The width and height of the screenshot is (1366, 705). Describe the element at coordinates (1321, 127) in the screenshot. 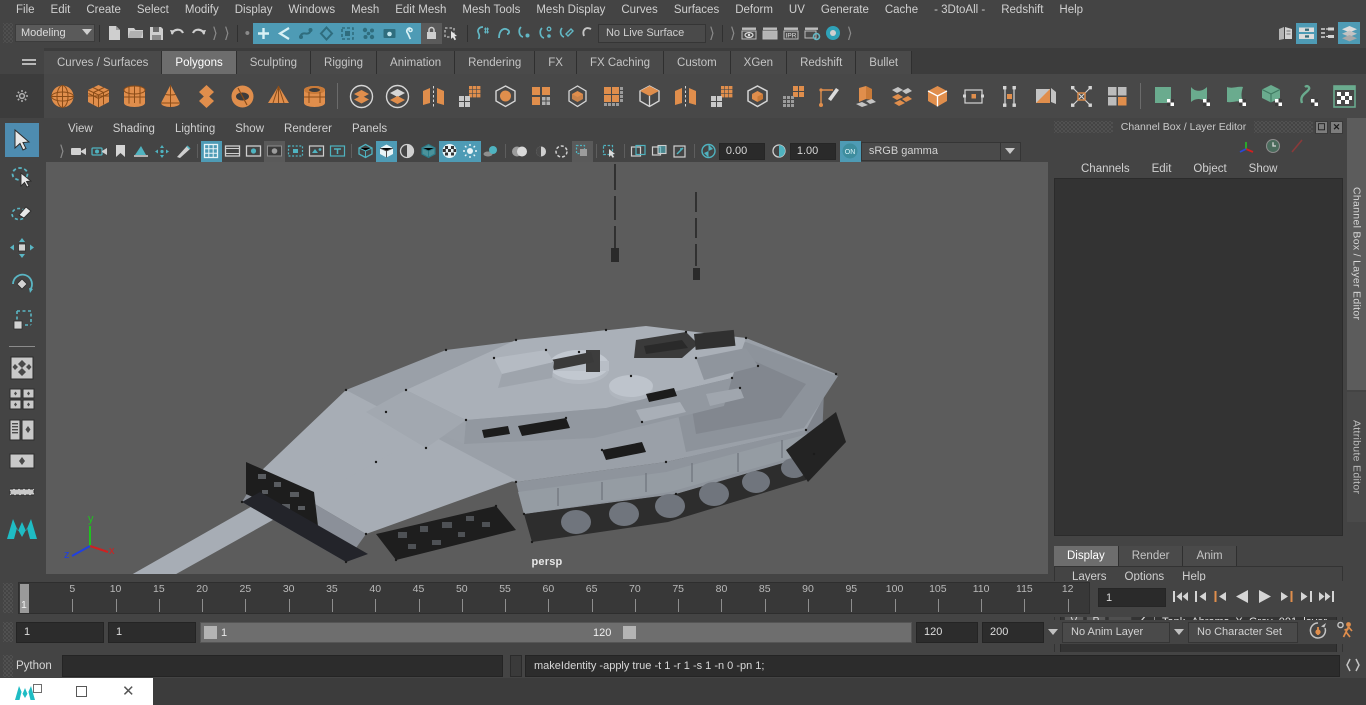

I see `restore-button: ☐` at that location.